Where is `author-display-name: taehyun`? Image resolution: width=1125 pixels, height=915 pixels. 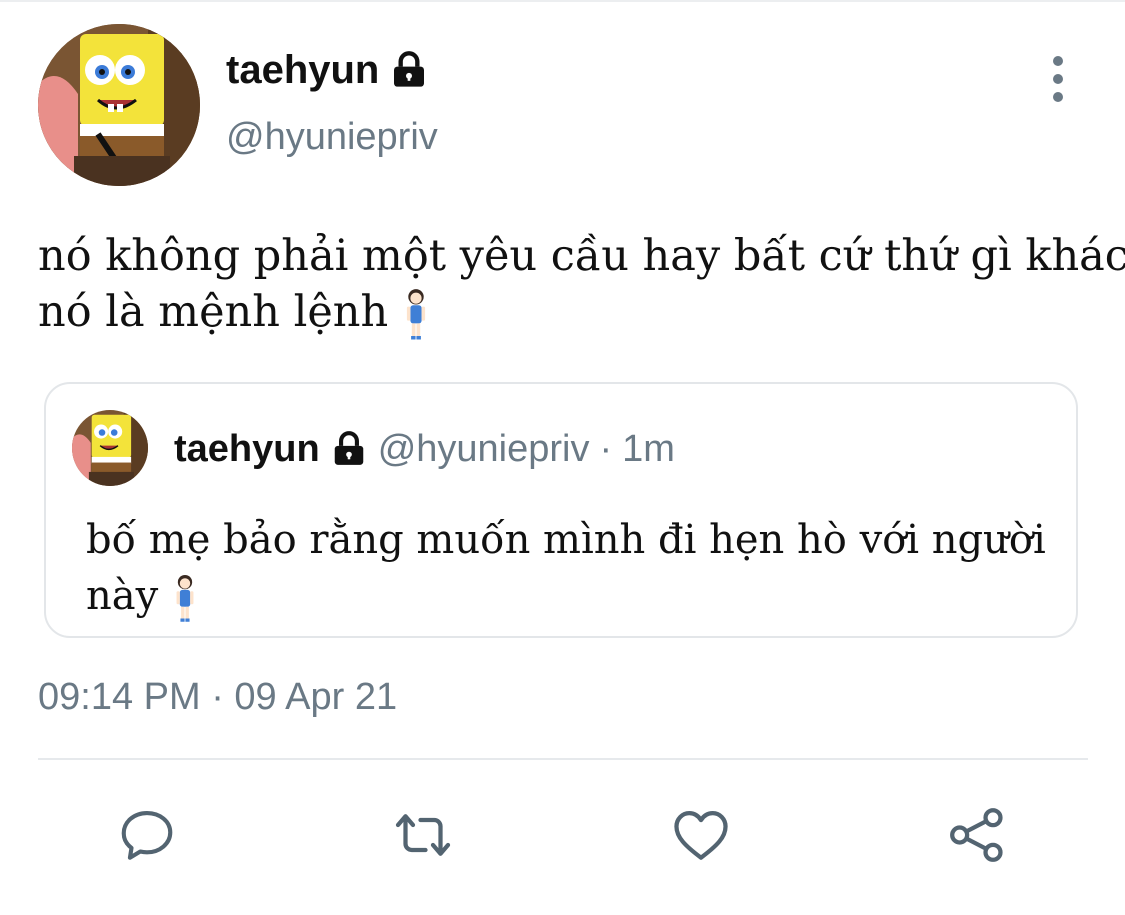
author-display-name: taehyun is located at coordinates (302, 70).